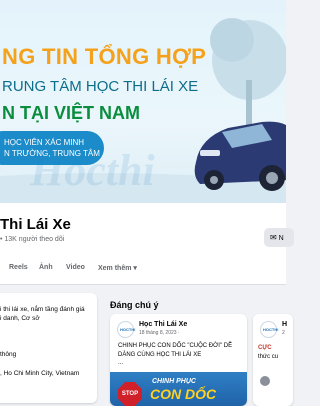 The image size is (320, 406). I want to click on post-author: H, so click(284, 324).